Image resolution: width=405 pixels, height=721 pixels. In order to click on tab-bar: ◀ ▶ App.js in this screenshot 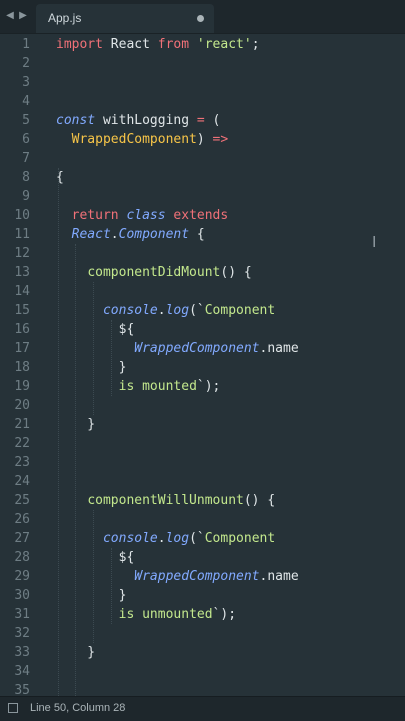, I will do `click(202, 17)`.